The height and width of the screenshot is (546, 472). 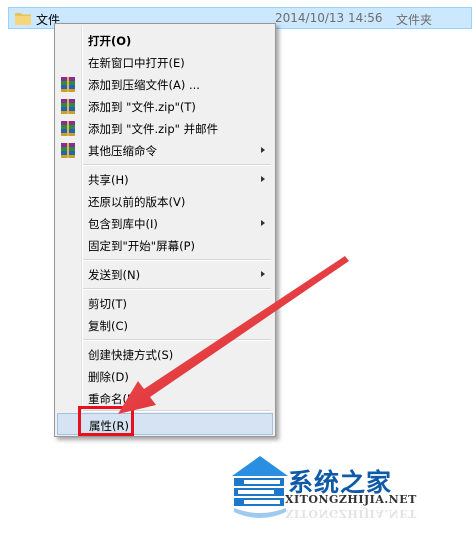 I want to click on watermark-url-reflection: XITONGZHIJIA.NET, so click(x=351, y=513).